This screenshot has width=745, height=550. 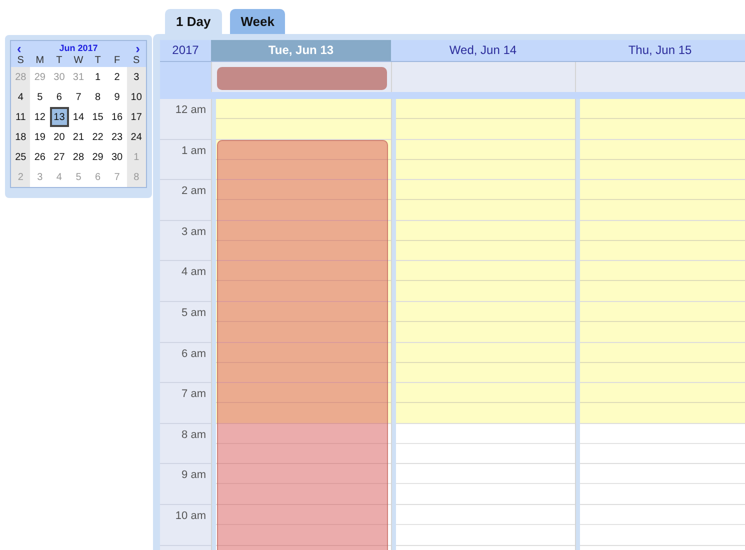 What do you see at coordinates (185, 444) in the screenshot?
I see `hour-label: 8 am` at bounding box center [185, 444].